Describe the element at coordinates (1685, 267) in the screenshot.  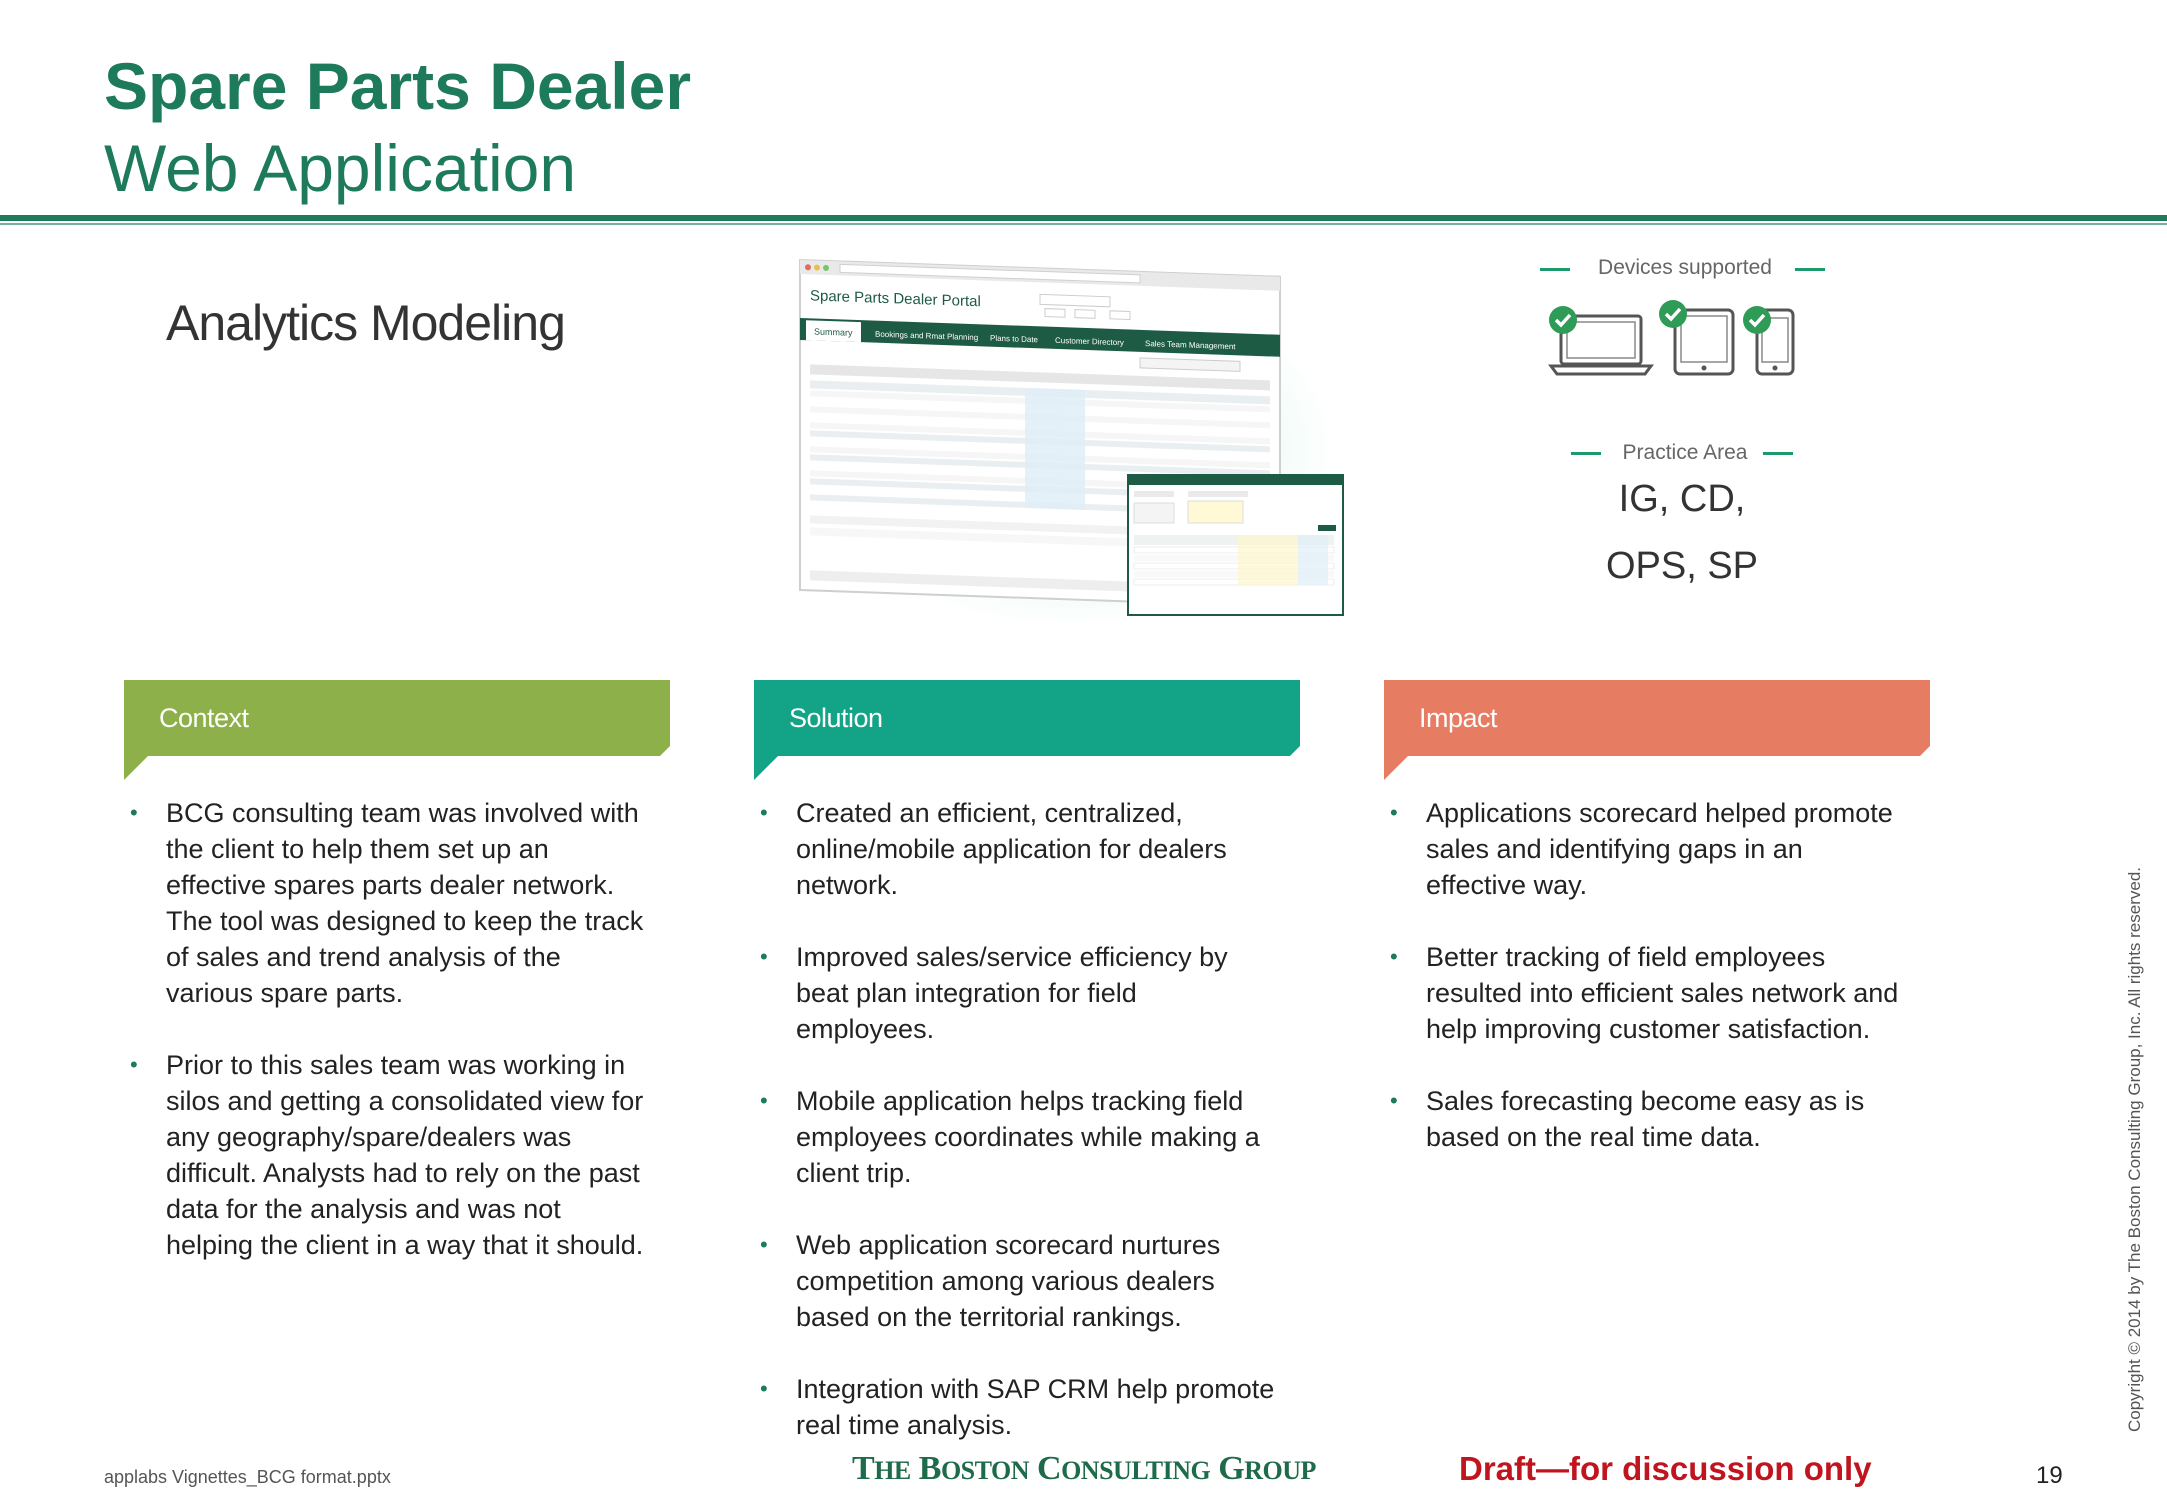
I see `devices-label: Devices supported` at that location.